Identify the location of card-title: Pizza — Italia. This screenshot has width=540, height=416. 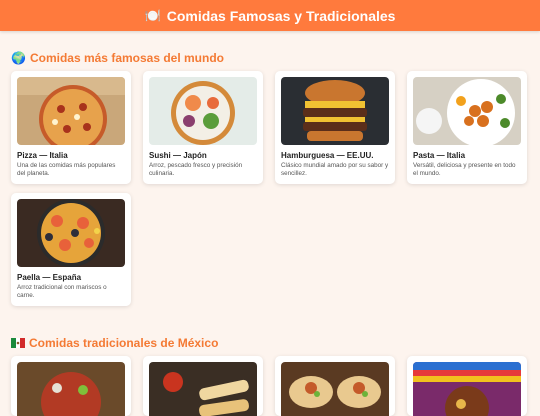
(42, 155).